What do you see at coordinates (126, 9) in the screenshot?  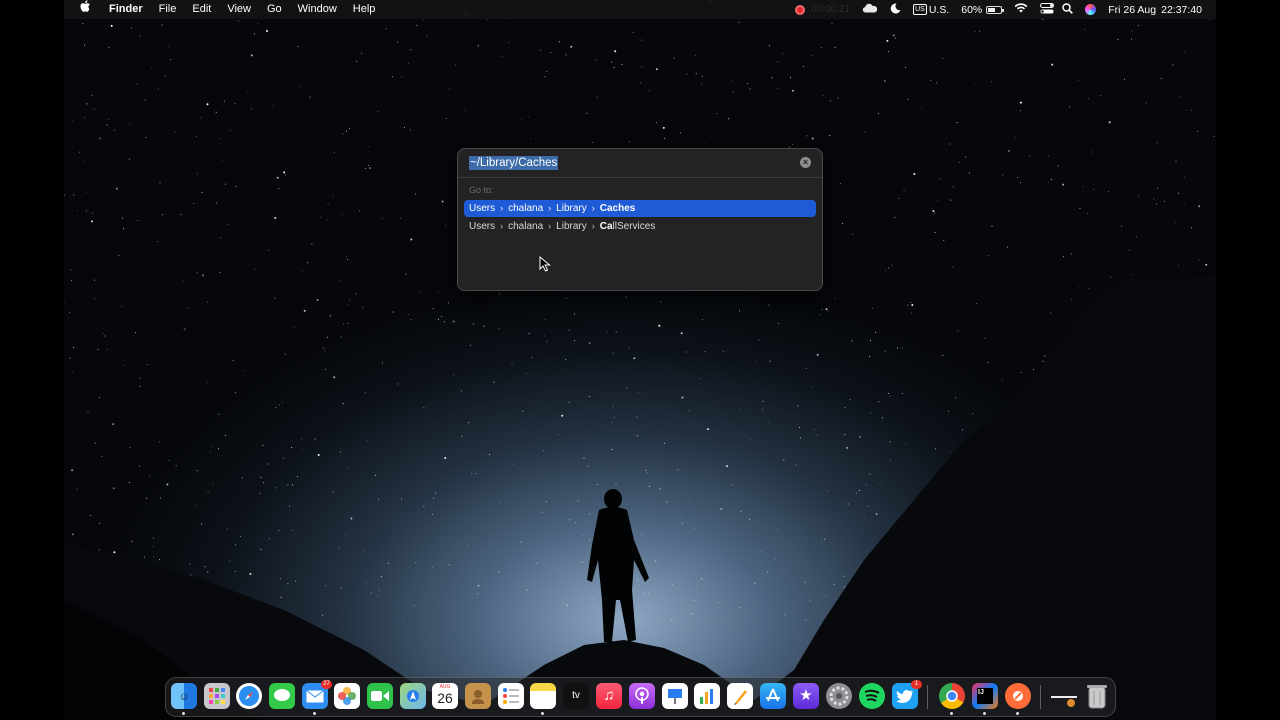 I see `menu-app-finder: Finder` at bounding box center [126, 9].